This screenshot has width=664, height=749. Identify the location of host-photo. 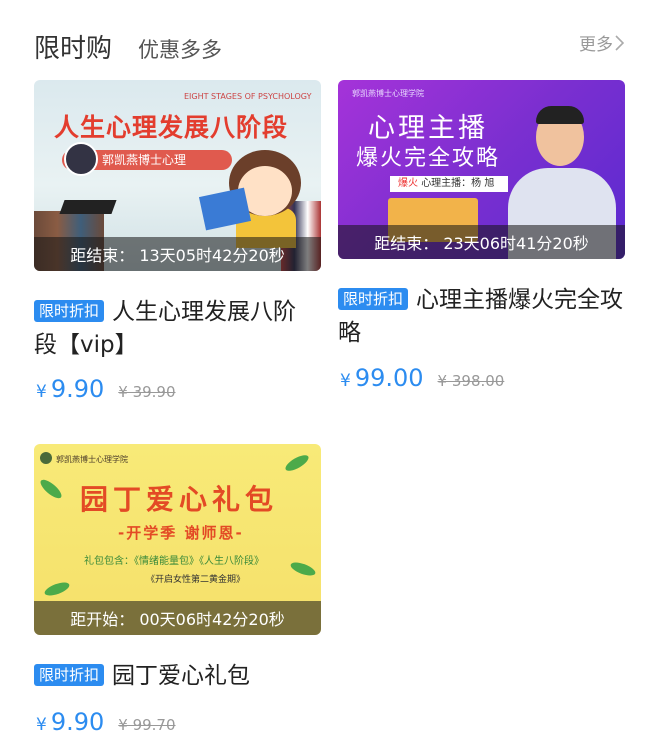
(560, 115).